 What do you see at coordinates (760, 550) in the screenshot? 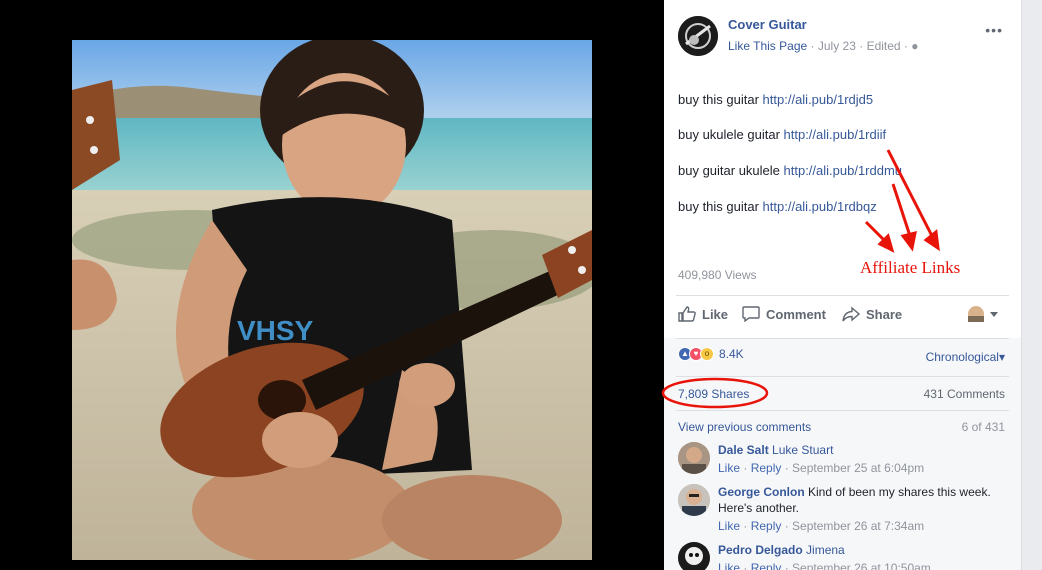
I see `comment-author: Pedro Delgado` at bounding box center [760, 550].